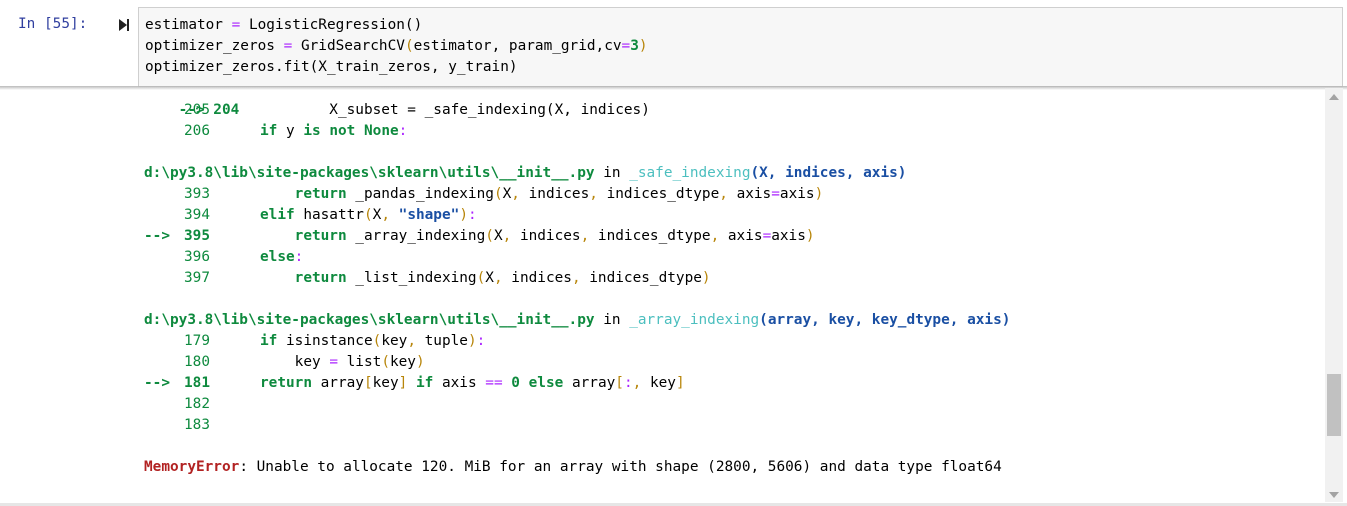 The width and height of the screenshot is (1347, 506). Describe the element at coordinates (1334, 495) in the screenshot. I see `scroll-down-arrow-icon` at that location.